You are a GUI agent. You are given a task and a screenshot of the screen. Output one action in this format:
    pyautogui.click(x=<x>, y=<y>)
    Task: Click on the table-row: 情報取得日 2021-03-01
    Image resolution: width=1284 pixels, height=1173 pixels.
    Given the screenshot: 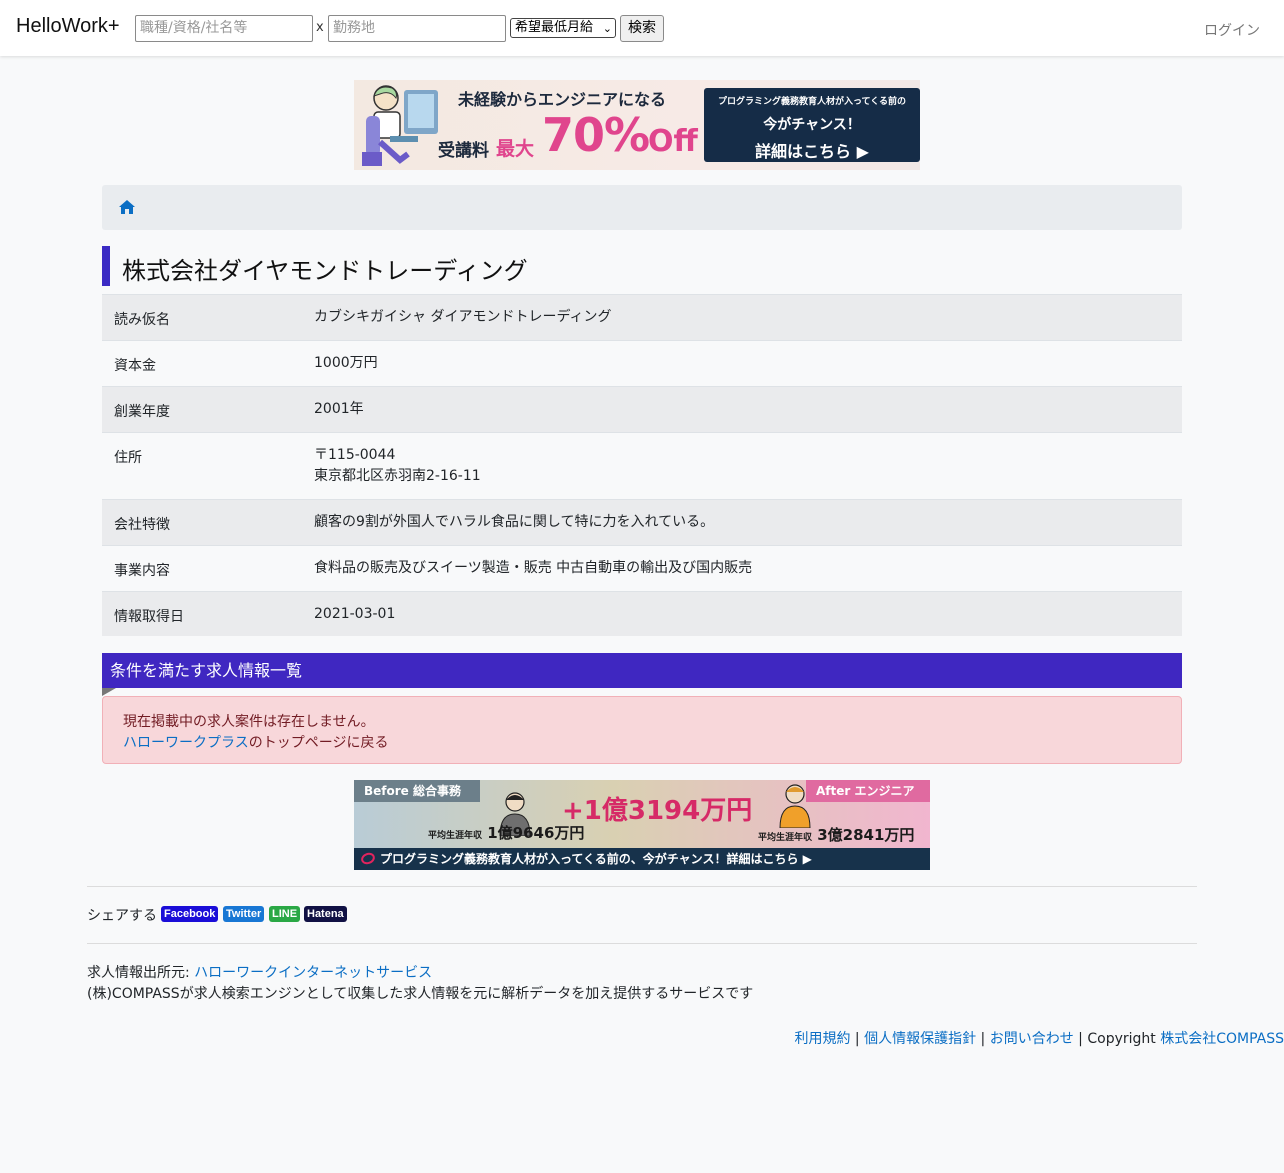 What is the action you would take?
    pyautogui.click(x=642, y=613)
    